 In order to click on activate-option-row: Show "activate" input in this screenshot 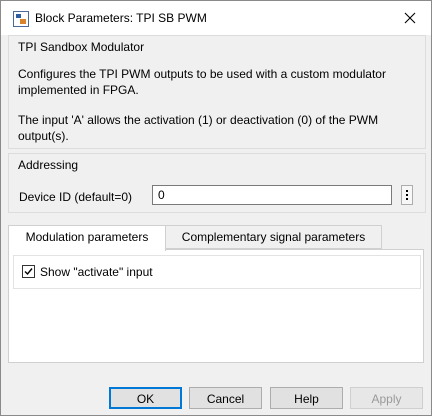, I will do `click(217, 272)`.